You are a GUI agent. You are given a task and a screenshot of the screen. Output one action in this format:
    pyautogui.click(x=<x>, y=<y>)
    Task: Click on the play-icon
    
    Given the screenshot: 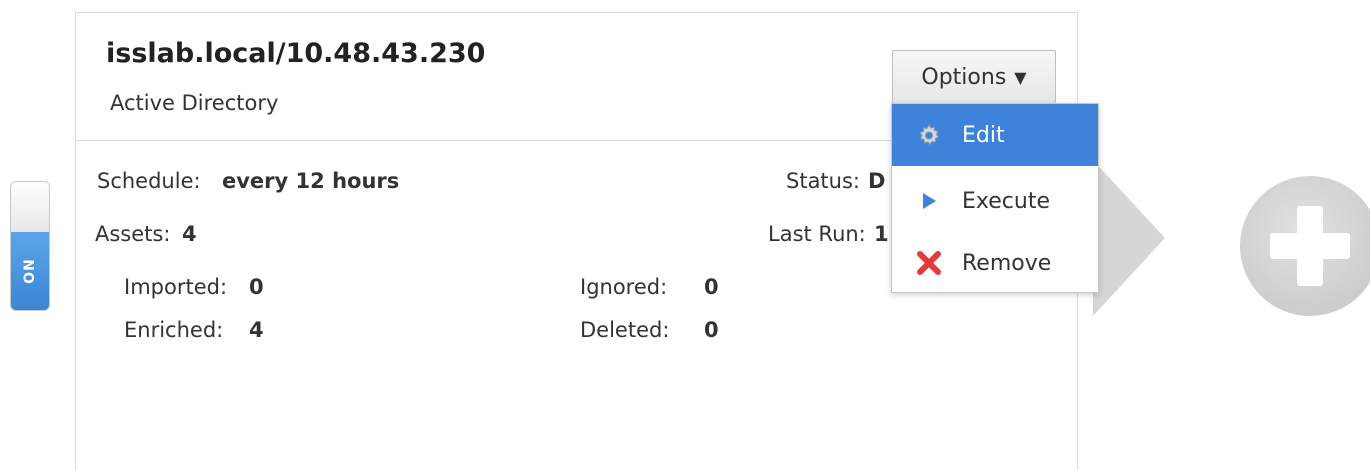 What is the action you would take?
    pyautogui.click(x=929, y=201)
    